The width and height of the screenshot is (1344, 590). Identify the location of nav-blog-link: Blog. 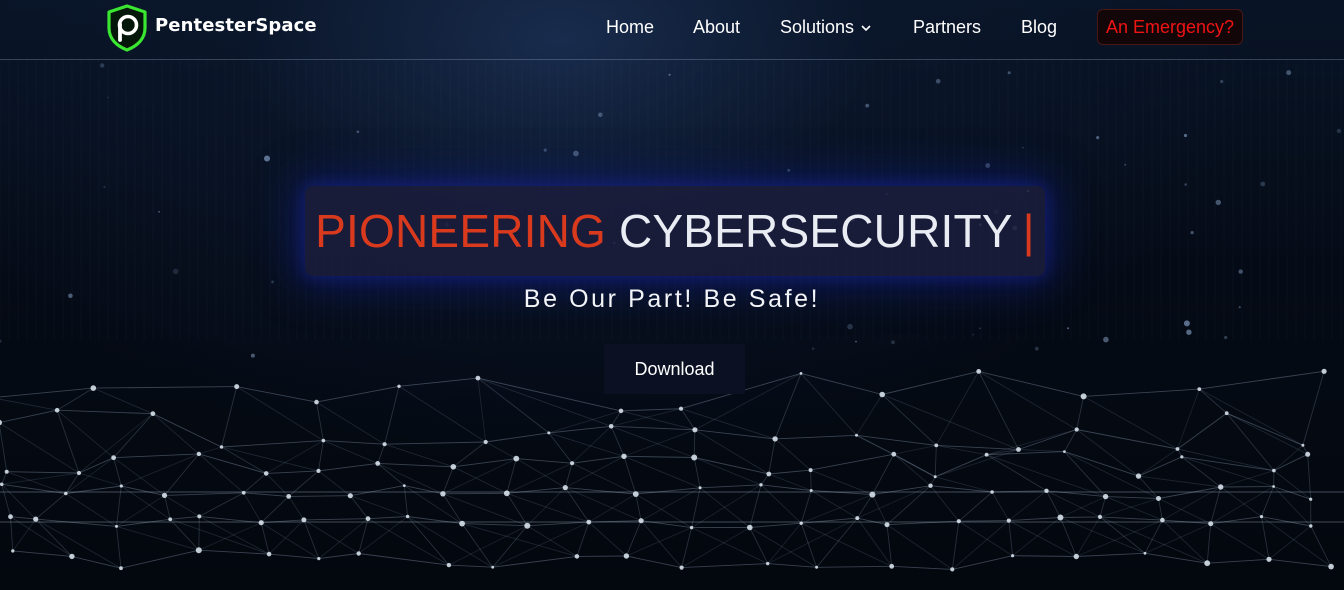
(1039, 27).